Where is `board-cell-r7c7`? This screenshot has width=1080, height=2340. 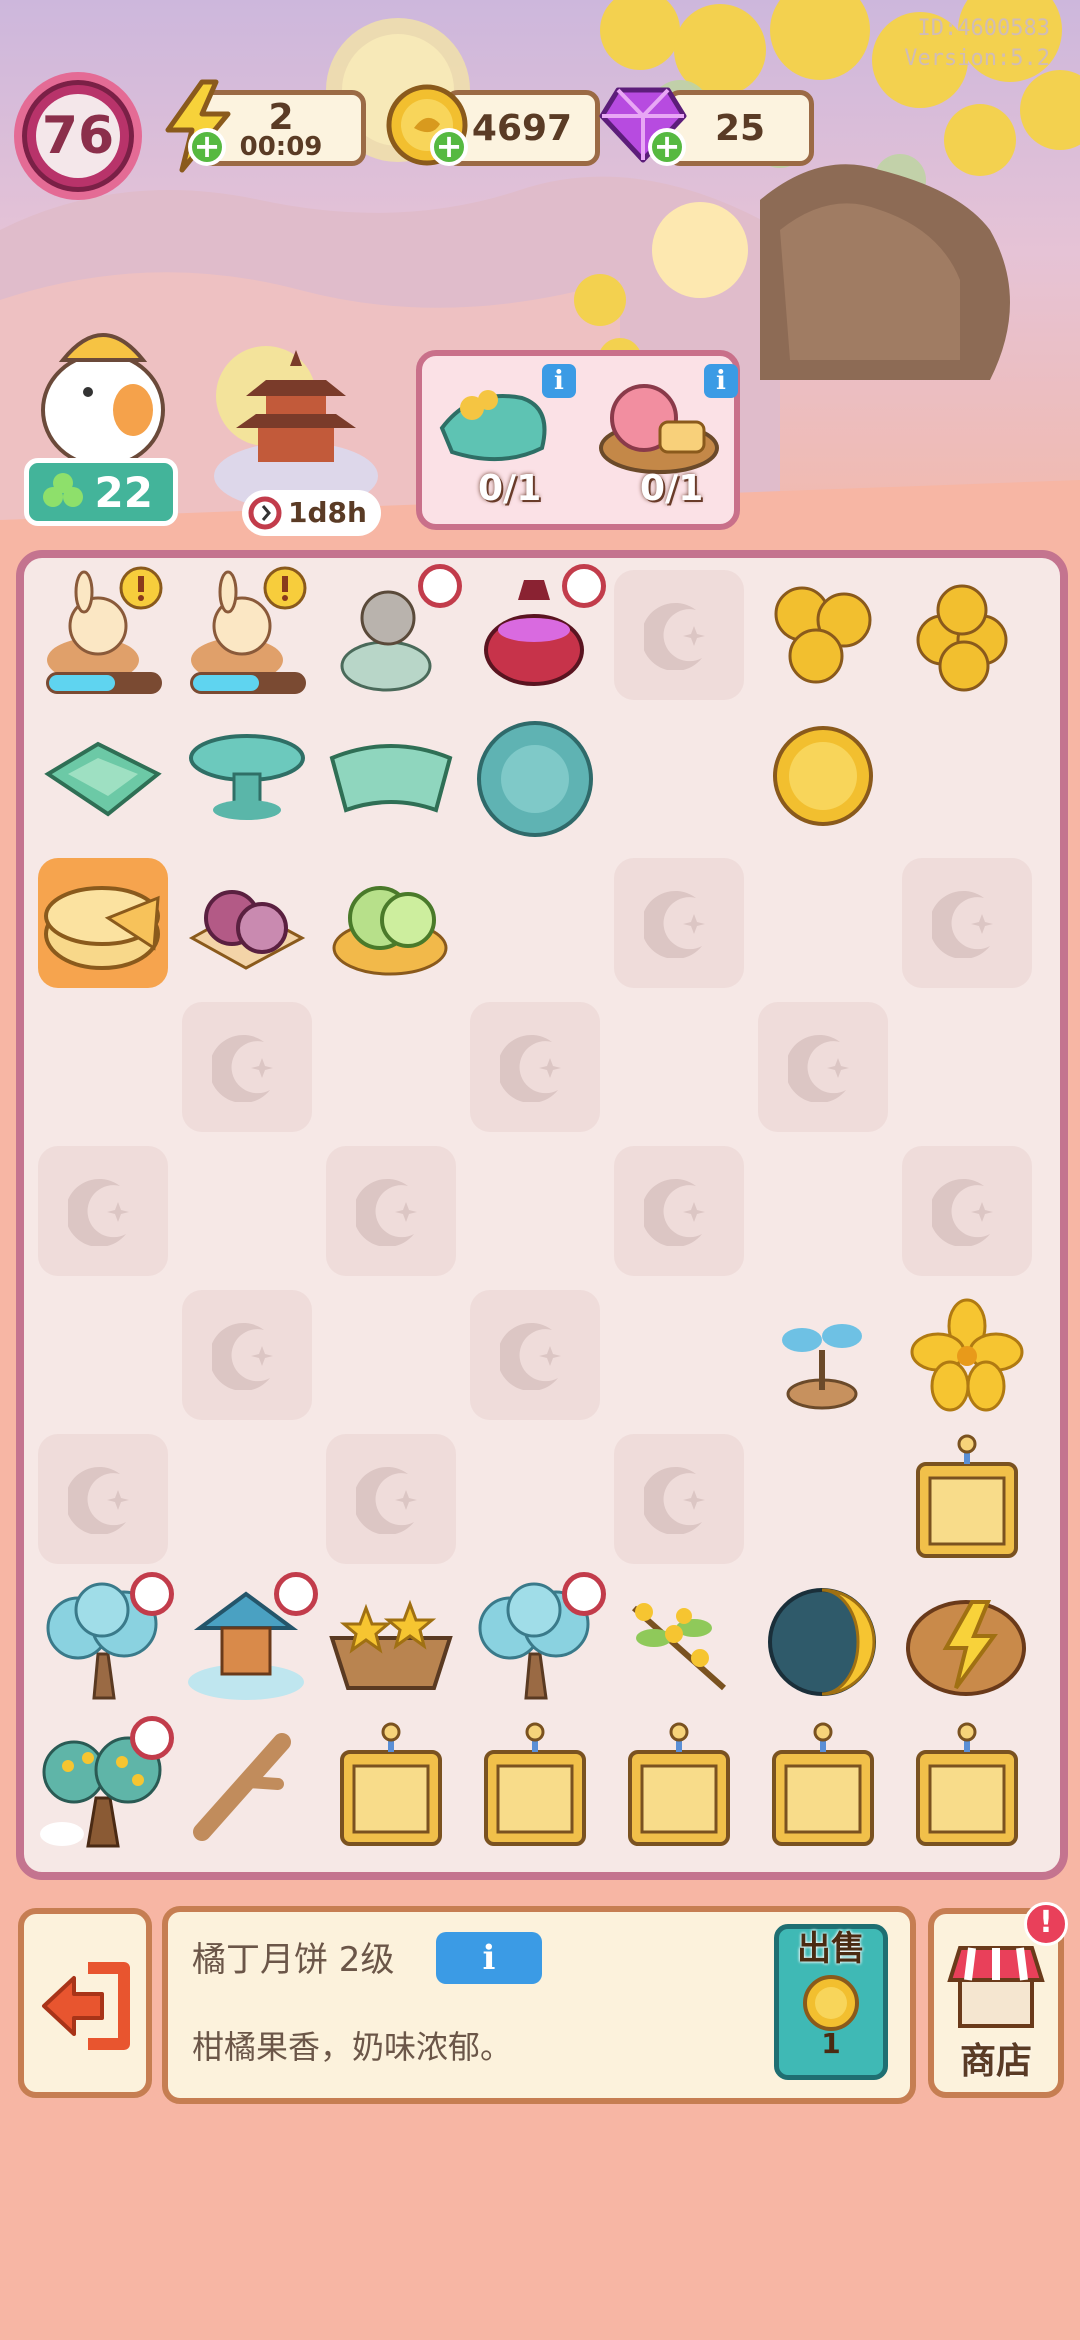
board-cell-r7c7 is located at coordinates (967, 1499).